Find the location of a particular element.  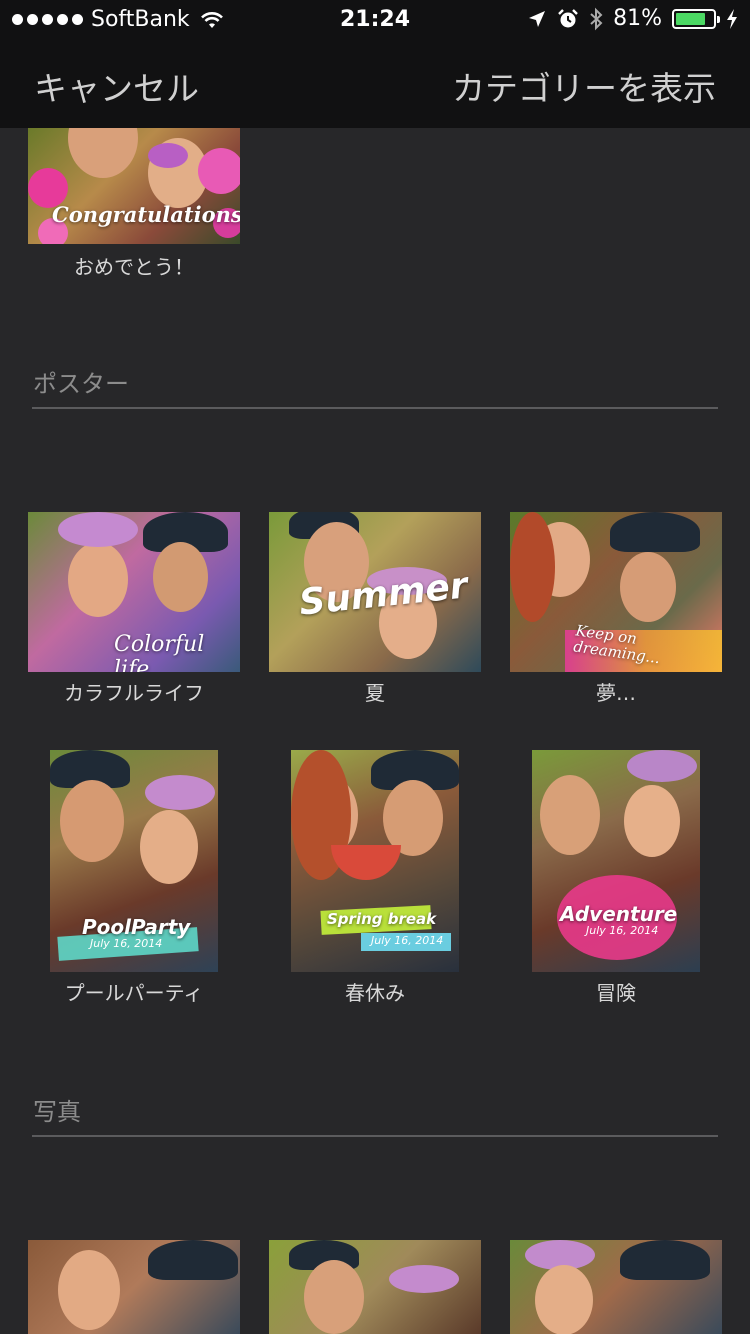

charging-bolt-icon is located at coordinates (732, 18).